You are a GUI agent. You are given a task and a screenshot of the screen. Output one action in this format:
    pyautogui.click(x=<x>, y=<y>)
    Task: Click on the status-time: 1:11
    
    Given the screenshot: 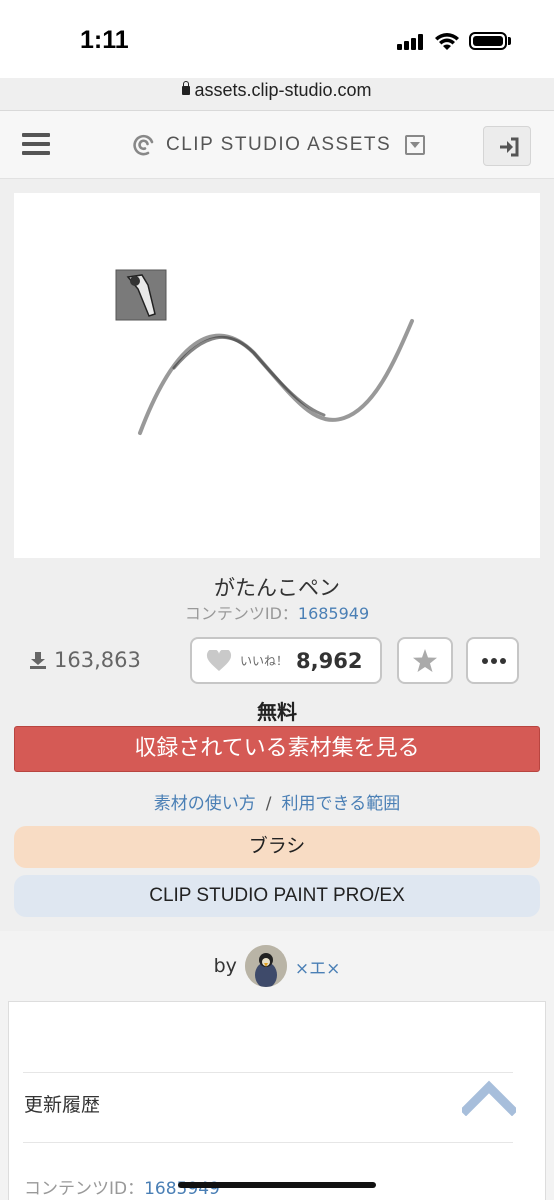 What is the action you would take?
    pyautogui.click(x=104, y=40)
    